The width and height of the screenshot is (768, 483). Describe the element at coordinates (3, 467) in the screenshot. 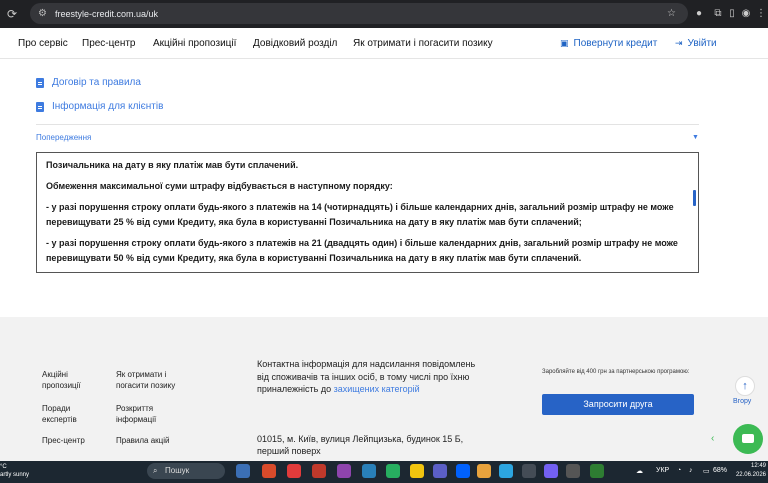

I see `weather-temp: °C` at that location.